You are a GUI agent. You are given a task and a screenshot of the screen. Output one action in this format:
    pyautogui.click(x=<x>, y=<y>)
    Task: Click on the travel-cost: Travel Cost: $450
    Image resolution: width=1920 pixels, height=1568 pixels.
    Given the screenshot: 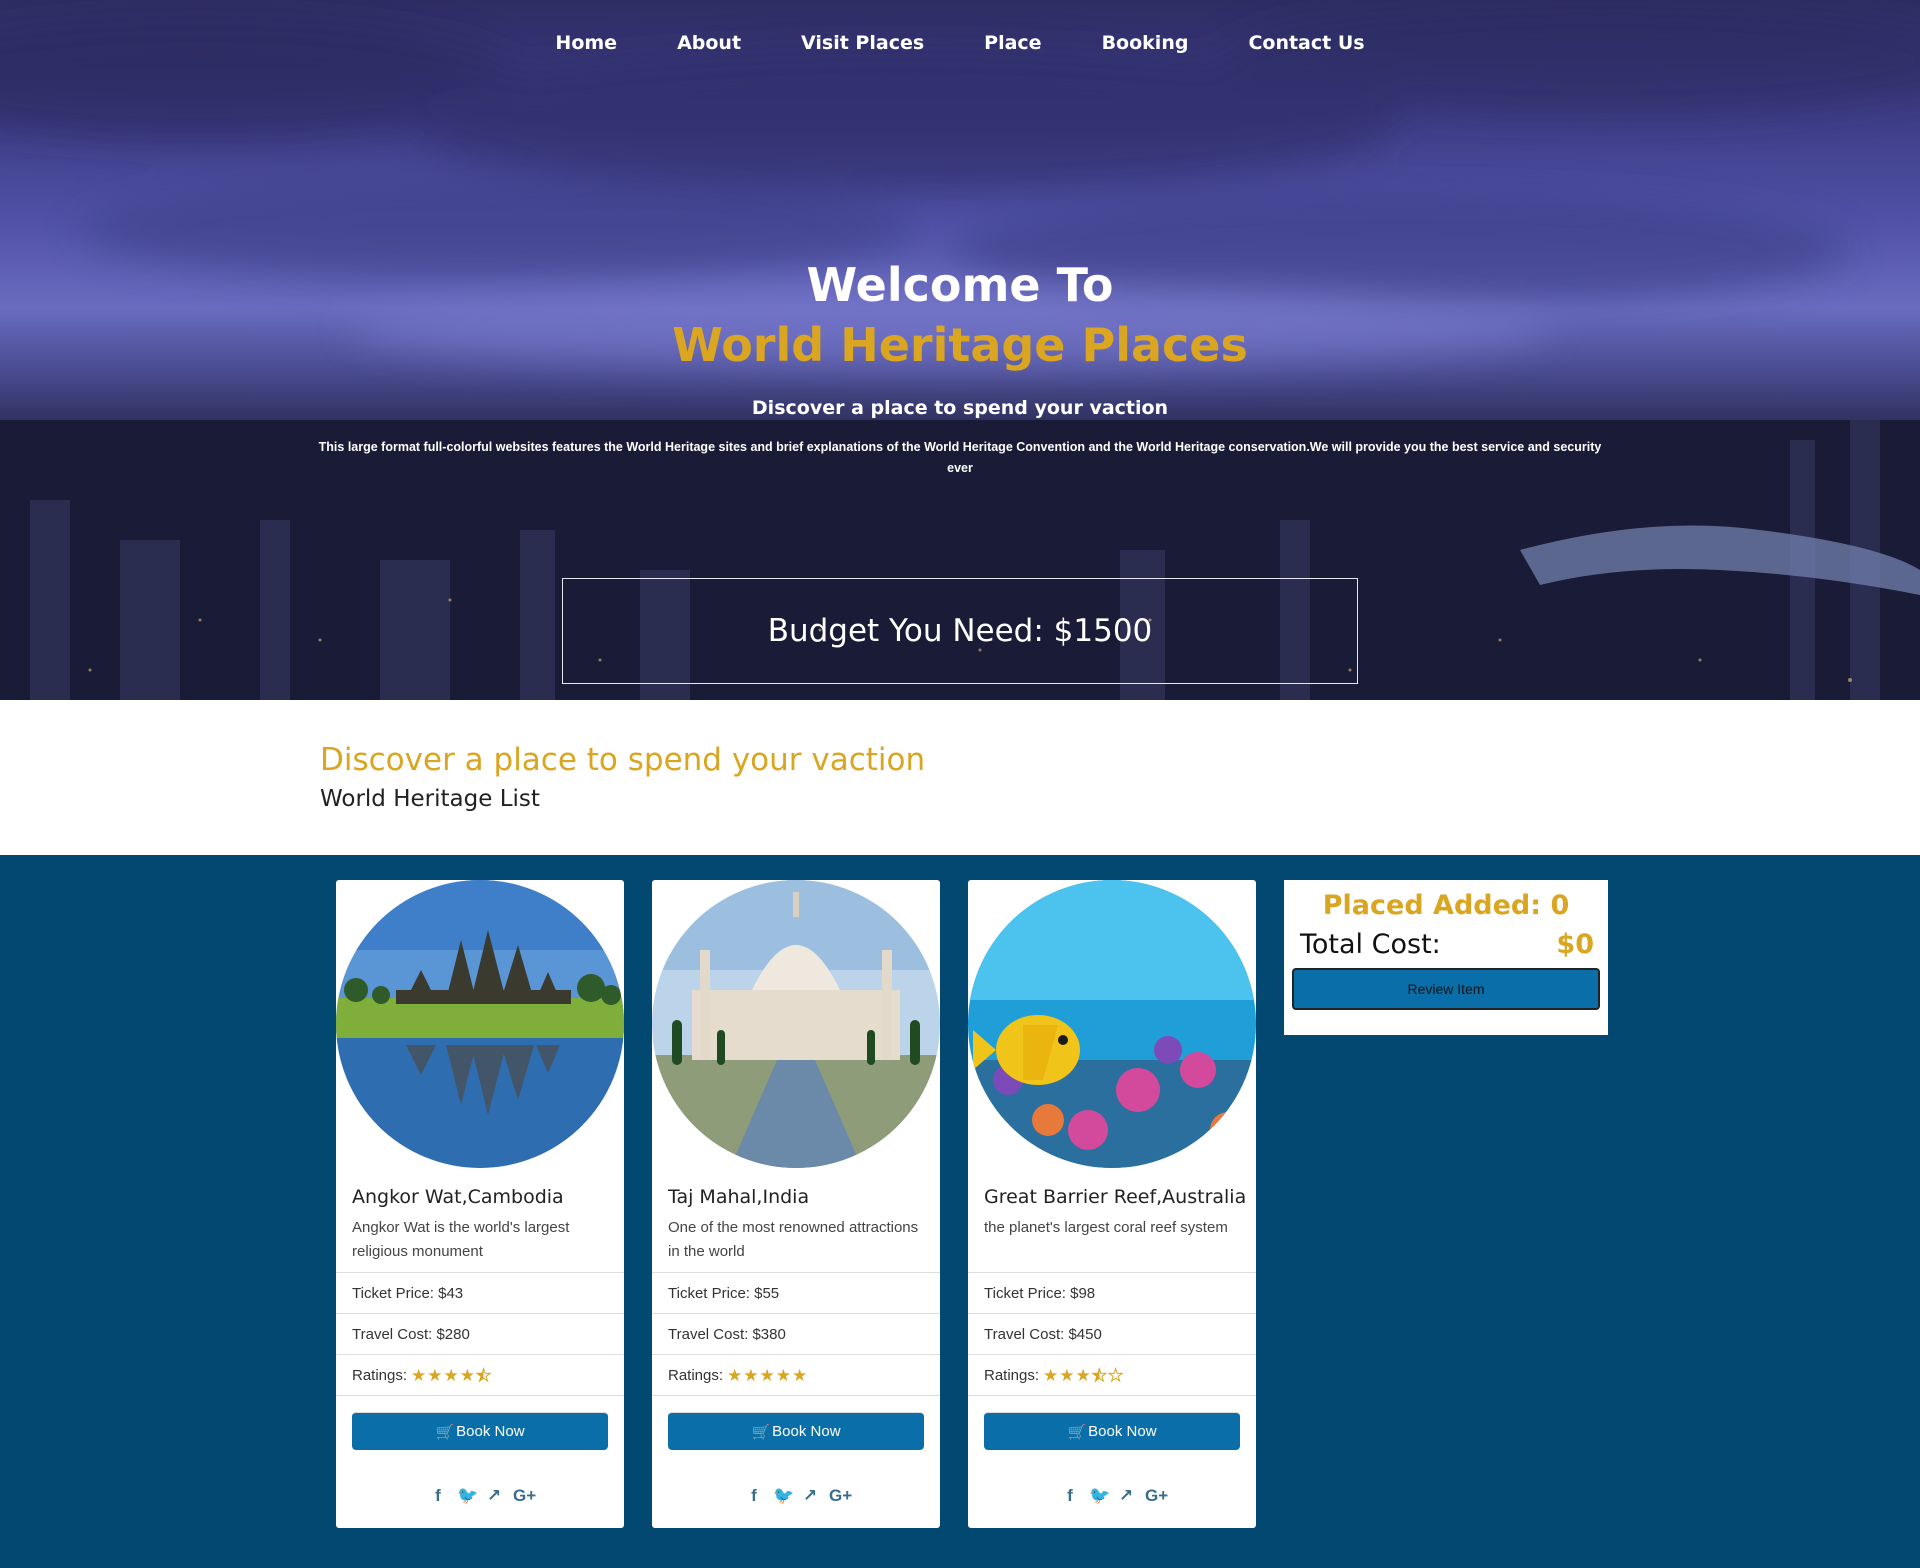 What is the action you would take?
    pyautogui.click(x=1112, y=1333)
    